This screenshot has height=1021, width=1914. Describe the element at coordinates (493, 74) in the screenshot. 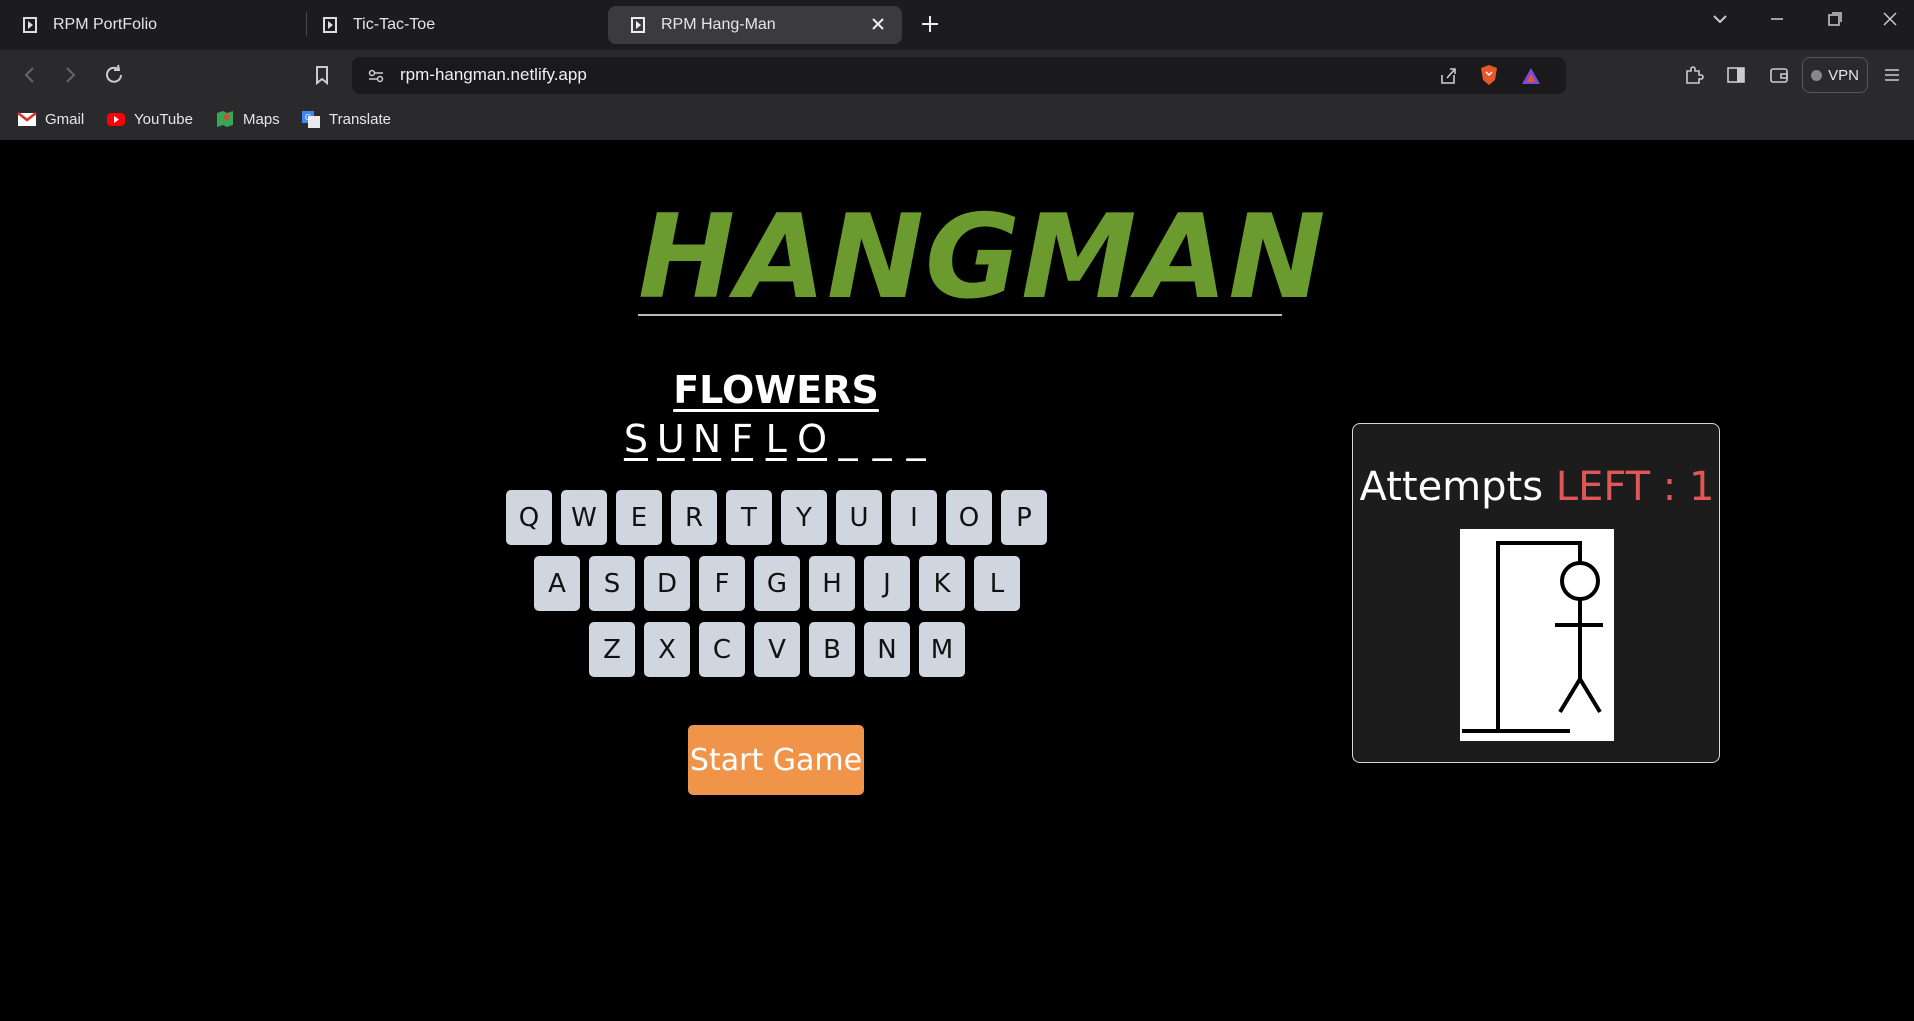

I see `url-text: rpm-hangman.netlify.app` at that location.